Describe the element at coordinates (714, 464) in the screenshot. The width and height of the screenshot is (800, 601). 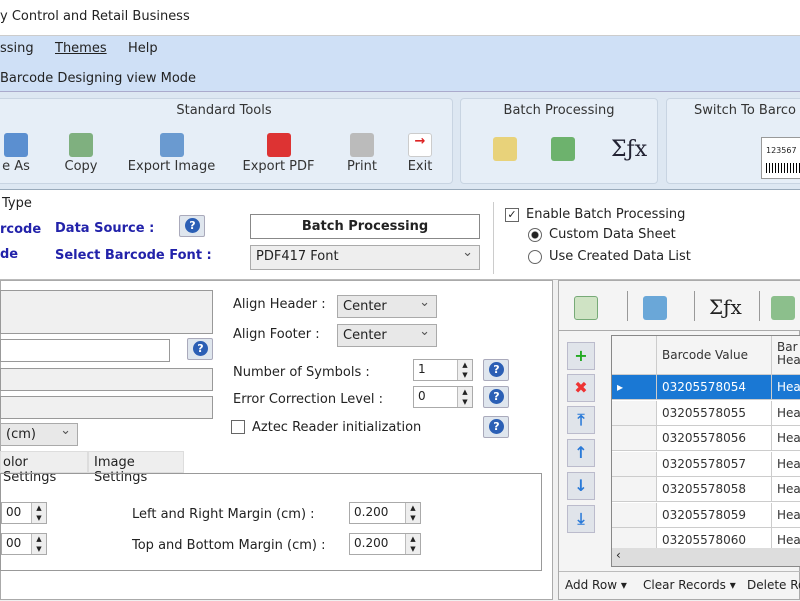
I see `grid-cell: 03205578057` at that location.